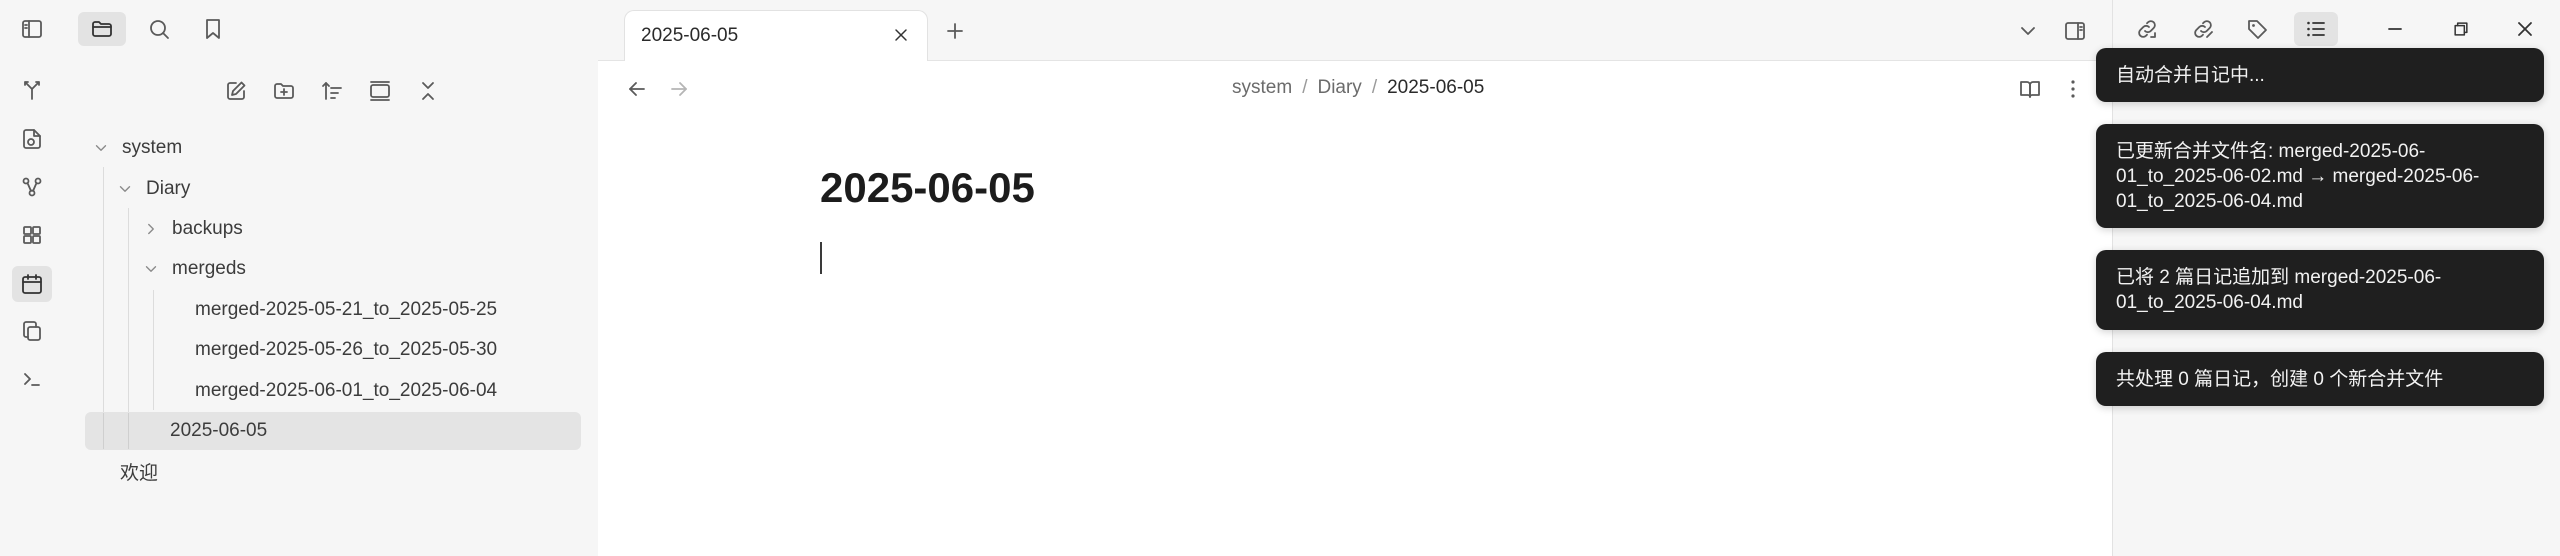 The height and width of the screenshot is (556, 2560). Describe the element at coordinates (32, 379) in the screenshot. I see `terminal-icon` at that location.